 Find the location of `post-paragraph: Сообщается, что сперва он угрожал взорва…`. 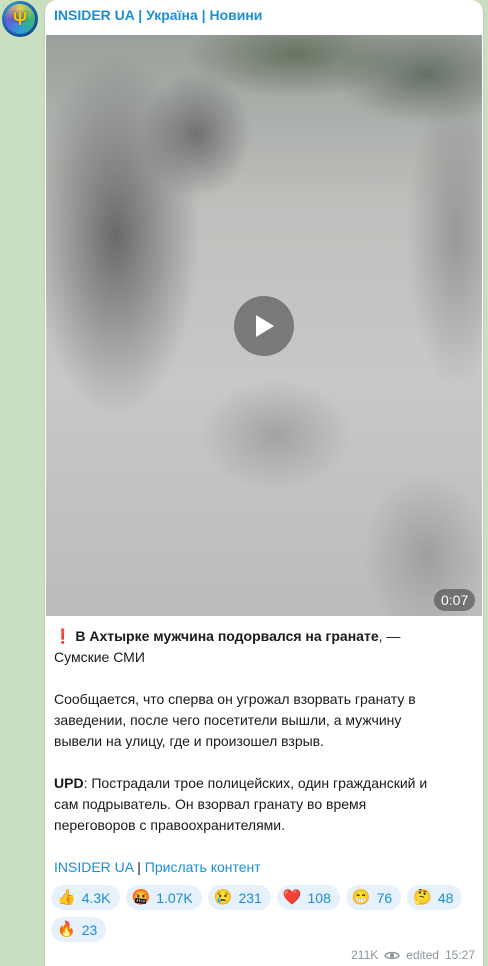

post-paragraph: Сообщается, что сперва он угрожал взорва… is located at coordinates (235, 720).